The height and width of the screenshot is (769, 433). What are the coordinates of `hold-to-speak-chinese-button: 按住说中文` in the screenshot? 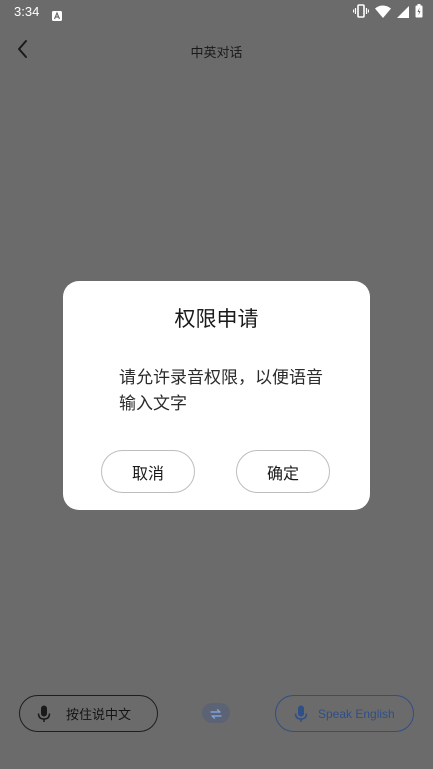 It's located at (88, 713).